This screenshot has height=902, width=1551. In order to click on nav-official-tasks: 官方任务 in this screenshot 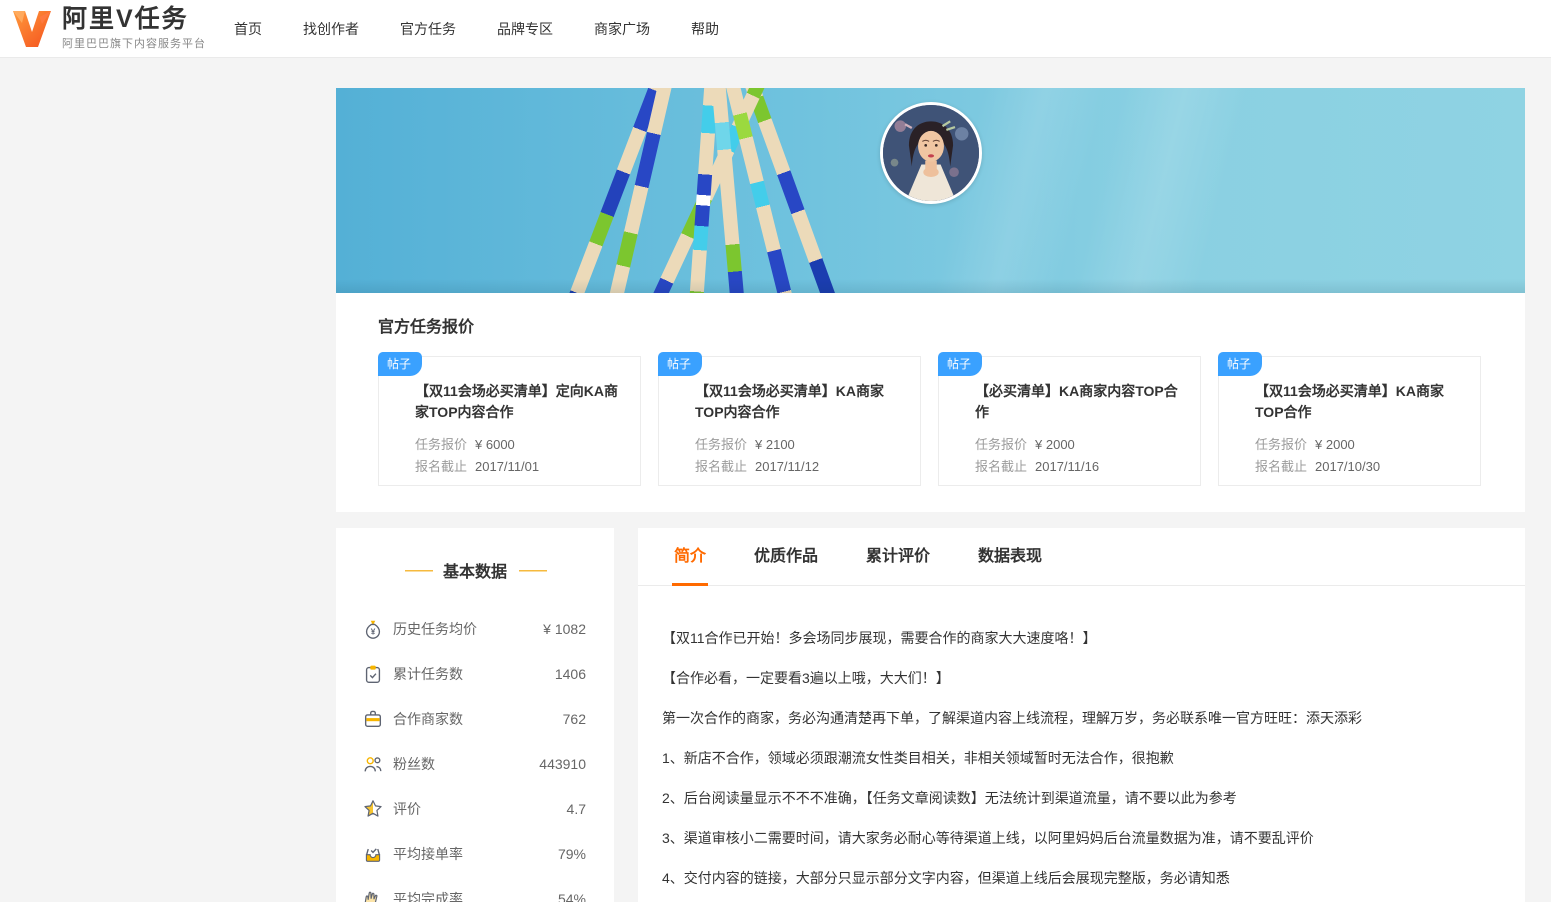, I will do `click(428, 29)`.